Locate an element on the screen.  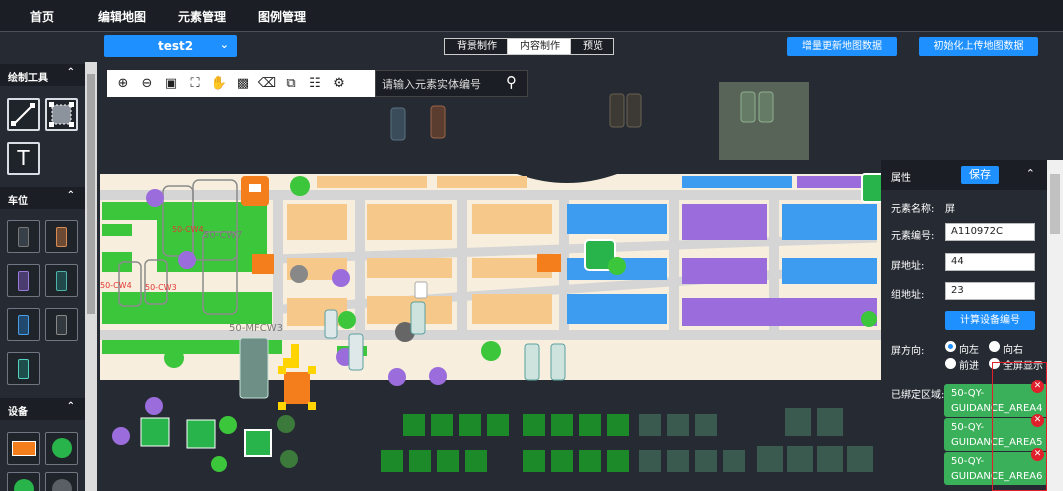
tab-content: 内容制作 is located at coordinates (539, 46).